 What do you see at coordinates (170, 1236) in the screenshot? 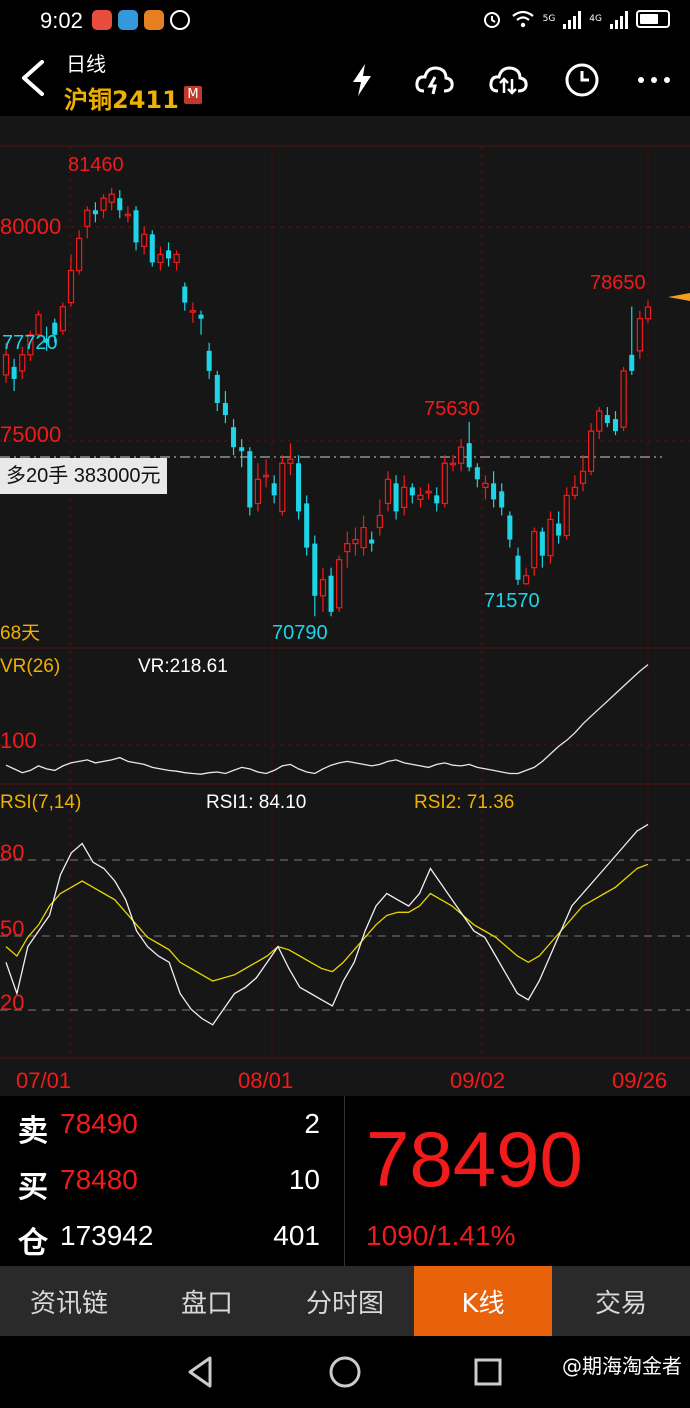
I see `open-interest-row: 仓 173942 401` at bounding box center [170, 1236].